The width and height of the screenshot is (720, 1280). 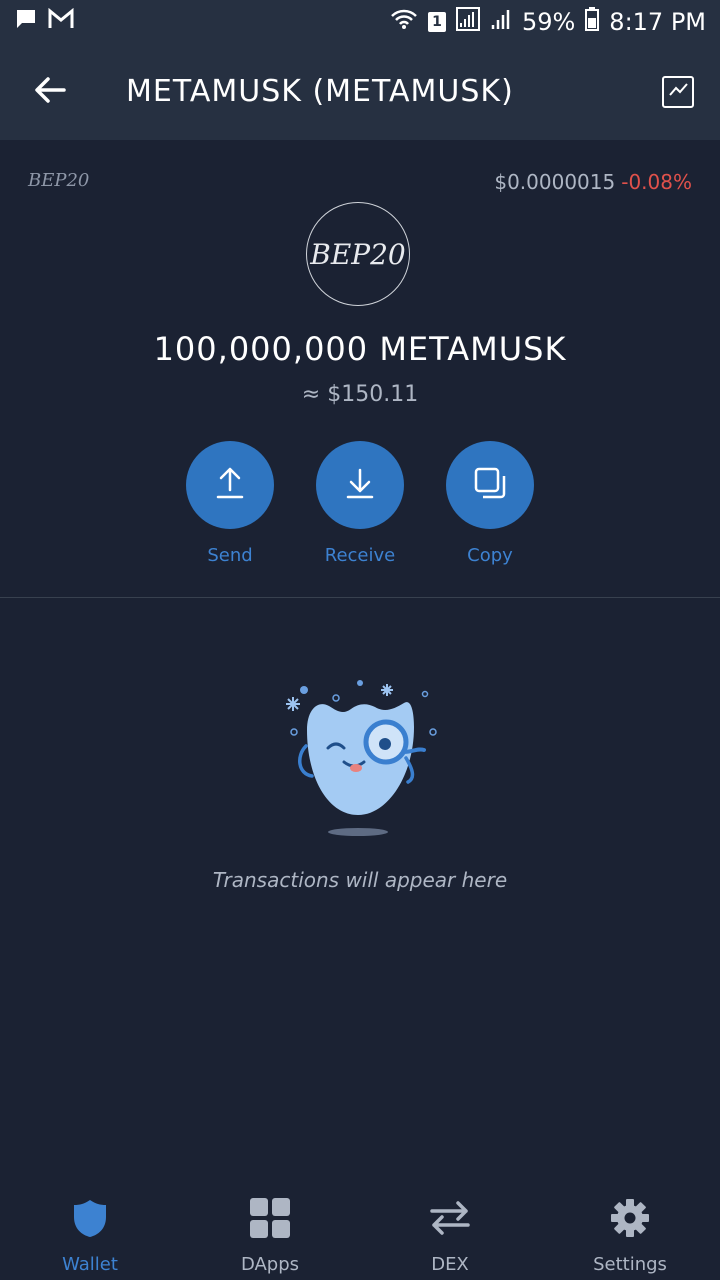 I want to click on token-logo-text: BEP20, so click(x=358, y=254).